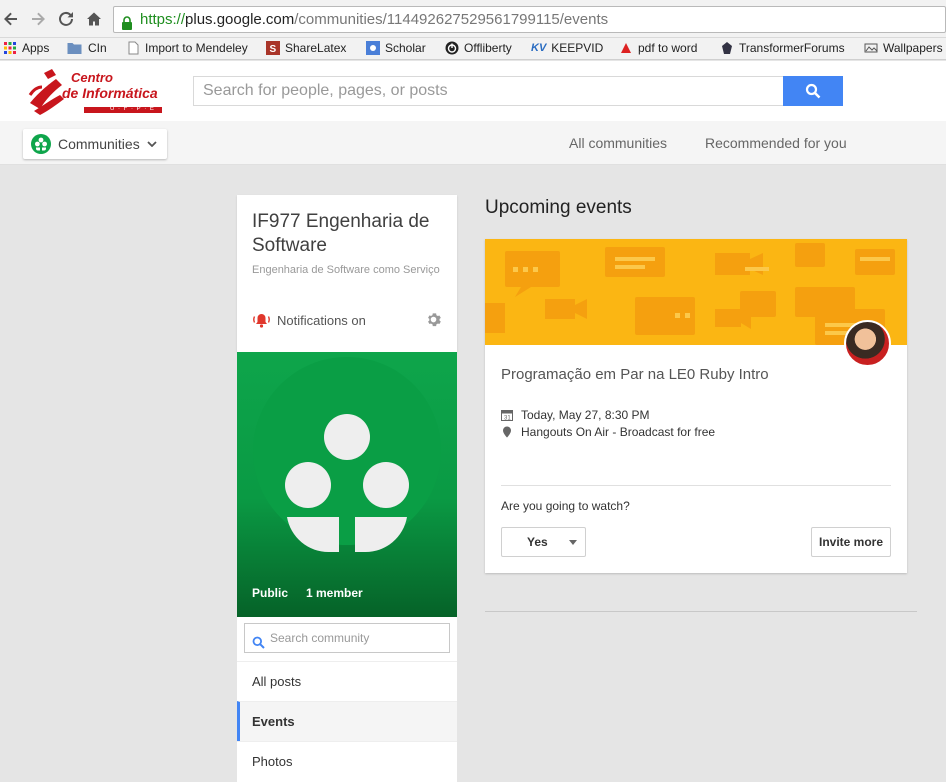  I want to click on location-pin-icon, so click(507, 432).